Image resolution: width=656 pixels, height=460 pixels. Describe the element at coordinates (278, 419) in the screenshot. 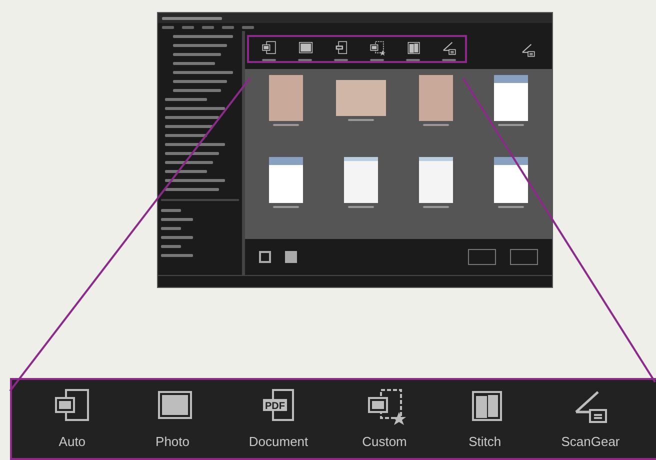

I see `document-scan-button: PDF Document` at that location.